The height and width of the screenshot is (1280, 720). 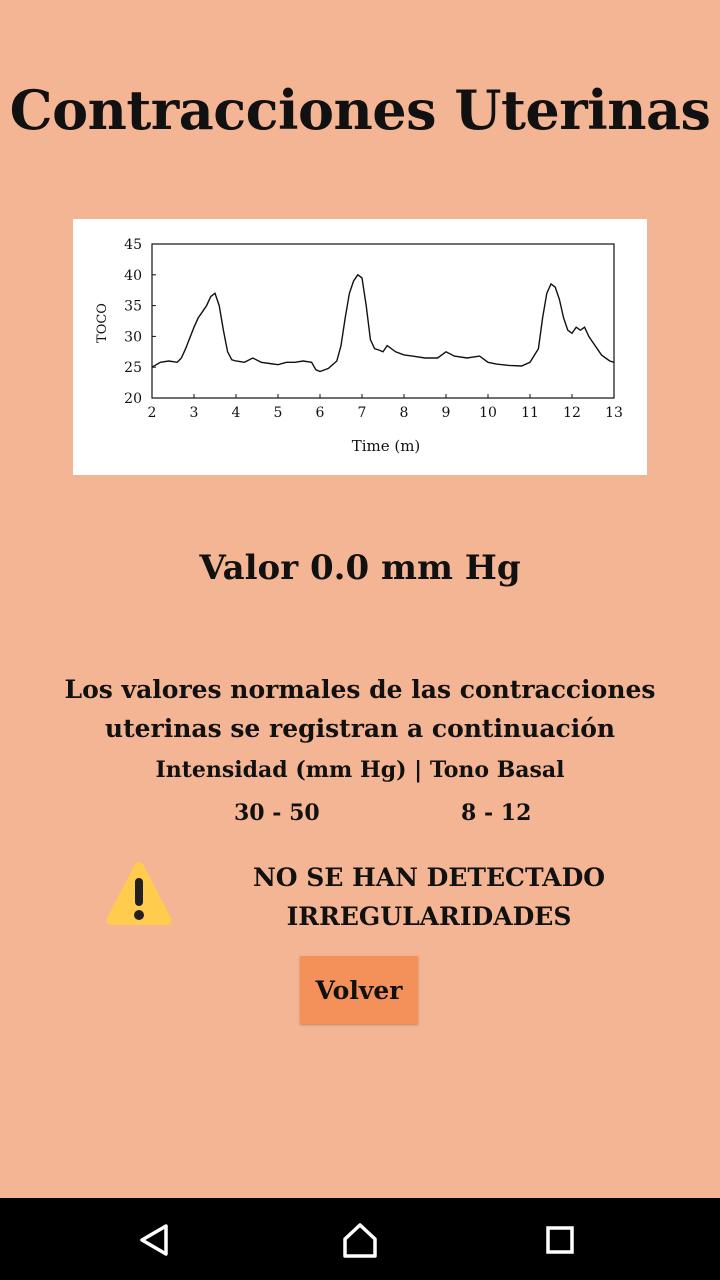 What do you see at coordinates (102, 323) in the screenshot?
I see `y-axis-label: TOCO` at bounding box center [102, 323].